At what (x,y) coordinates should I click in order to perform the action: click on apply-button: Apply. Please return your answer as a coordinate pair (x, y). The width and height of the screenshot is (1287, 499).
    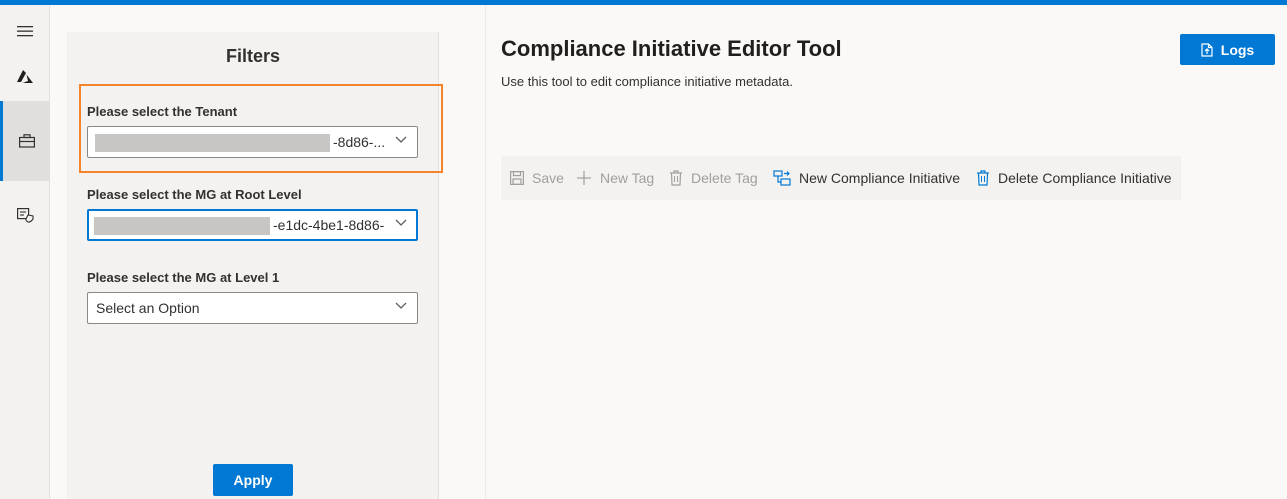
    Looking at the image, I should click on (253, 480).